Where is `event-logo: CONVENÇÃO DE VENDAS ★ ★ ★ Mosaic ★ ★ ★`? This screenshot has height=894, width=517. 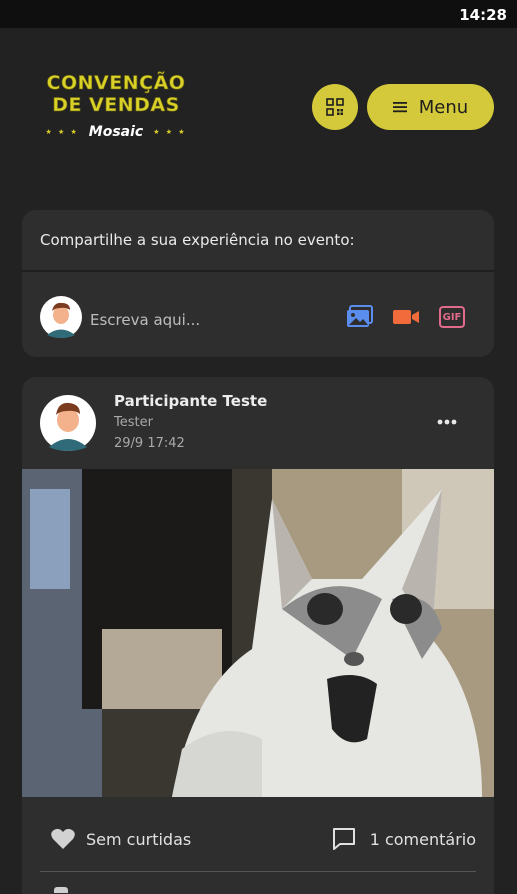 event-logo: CONVENÇÃO DE VENDAS ★ ★ ★ Mosaic ★ ★ ★ is located at coordinates (116, 122).